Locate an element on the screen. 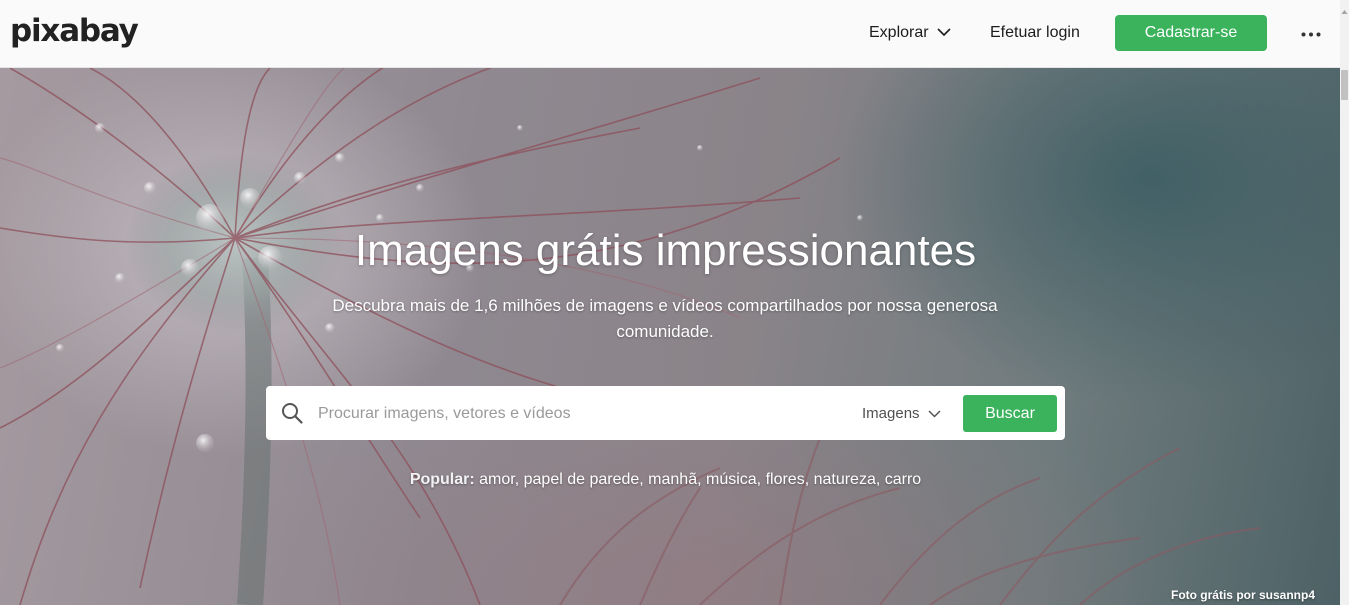 Image resolution: width=1349 pixels, height=605 pixels. popular-tag: papel de parede is located at coordinates (582, 479).